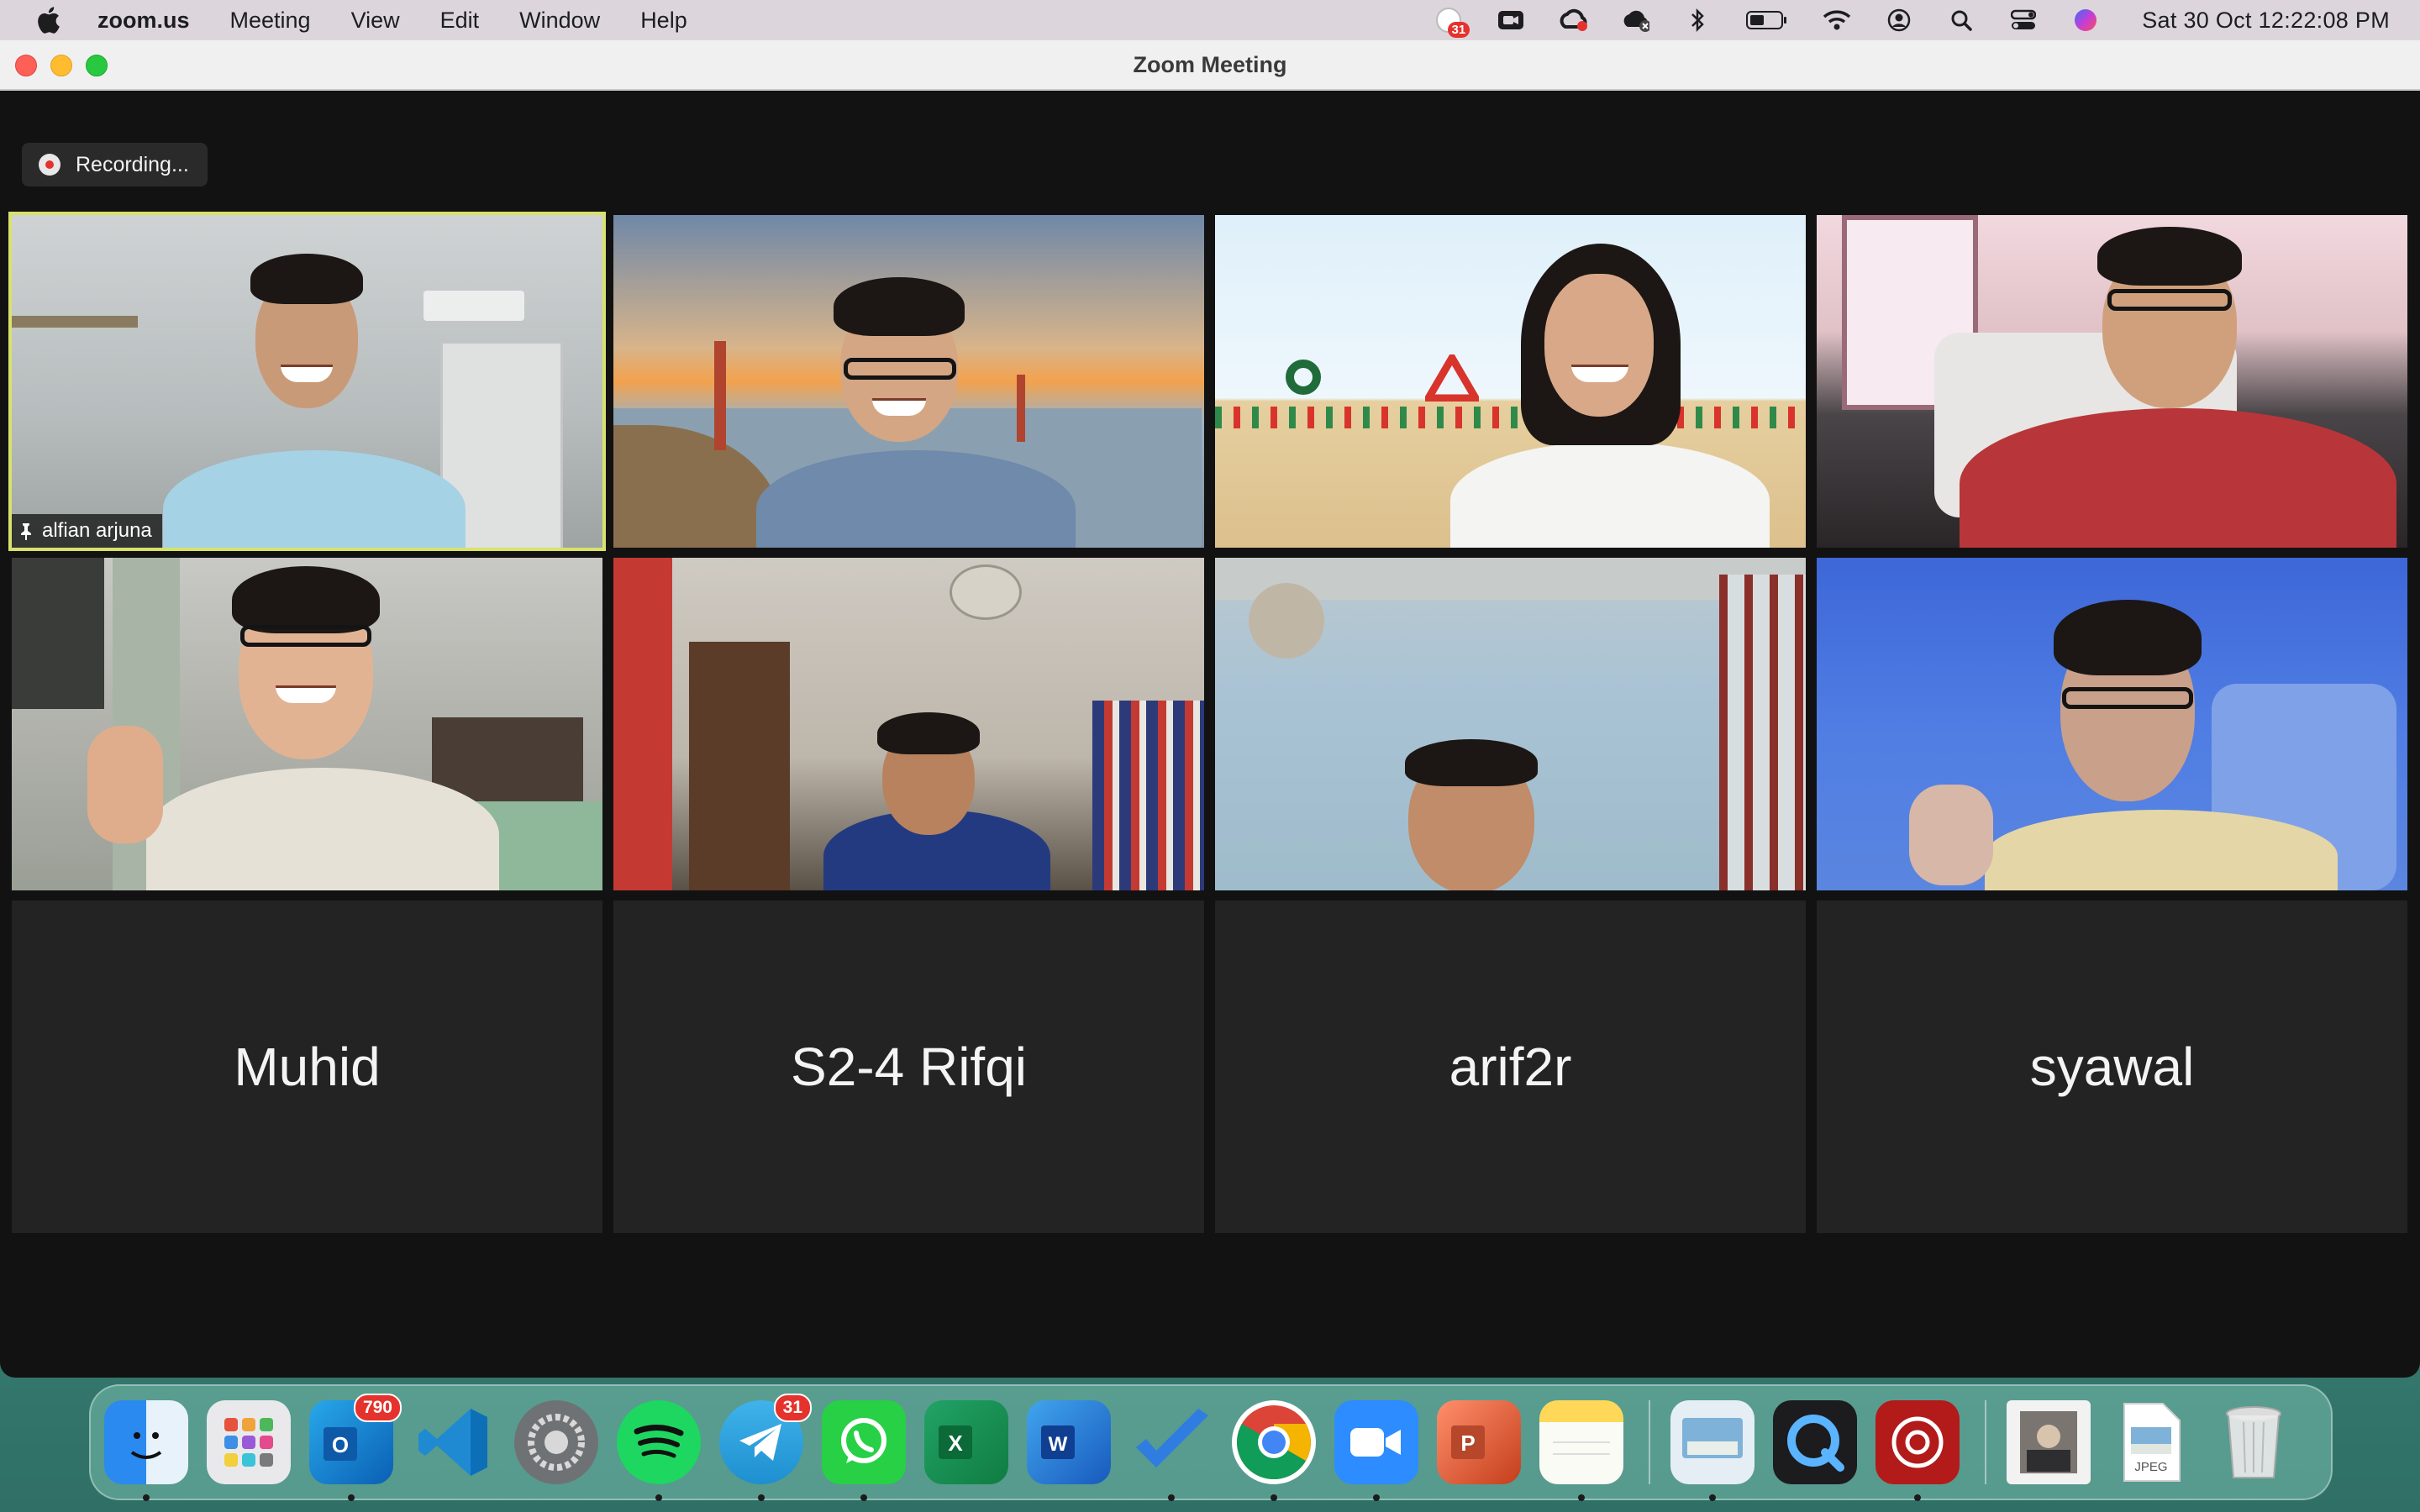  I want to click on participant-tile-no-video: Muhid, so click(307, 1066).